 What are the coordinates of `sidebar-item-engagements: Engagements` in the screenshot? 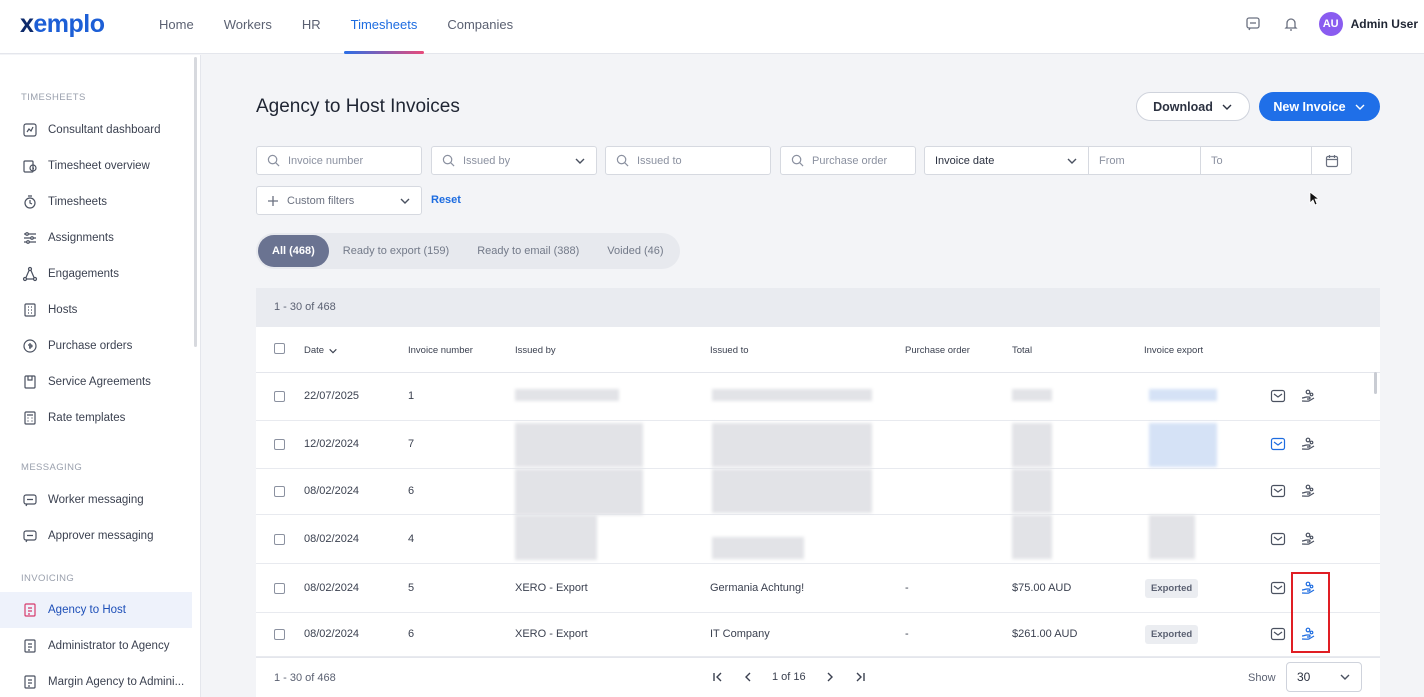 It's located at (96, 274).